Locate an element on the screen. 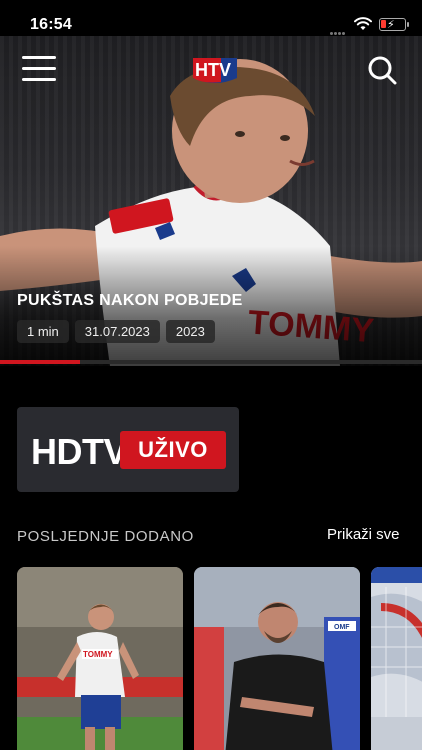 The height and width of the screenshot is (750, 422). battery-icon: ⚡ is located at coordinates (394, 24).